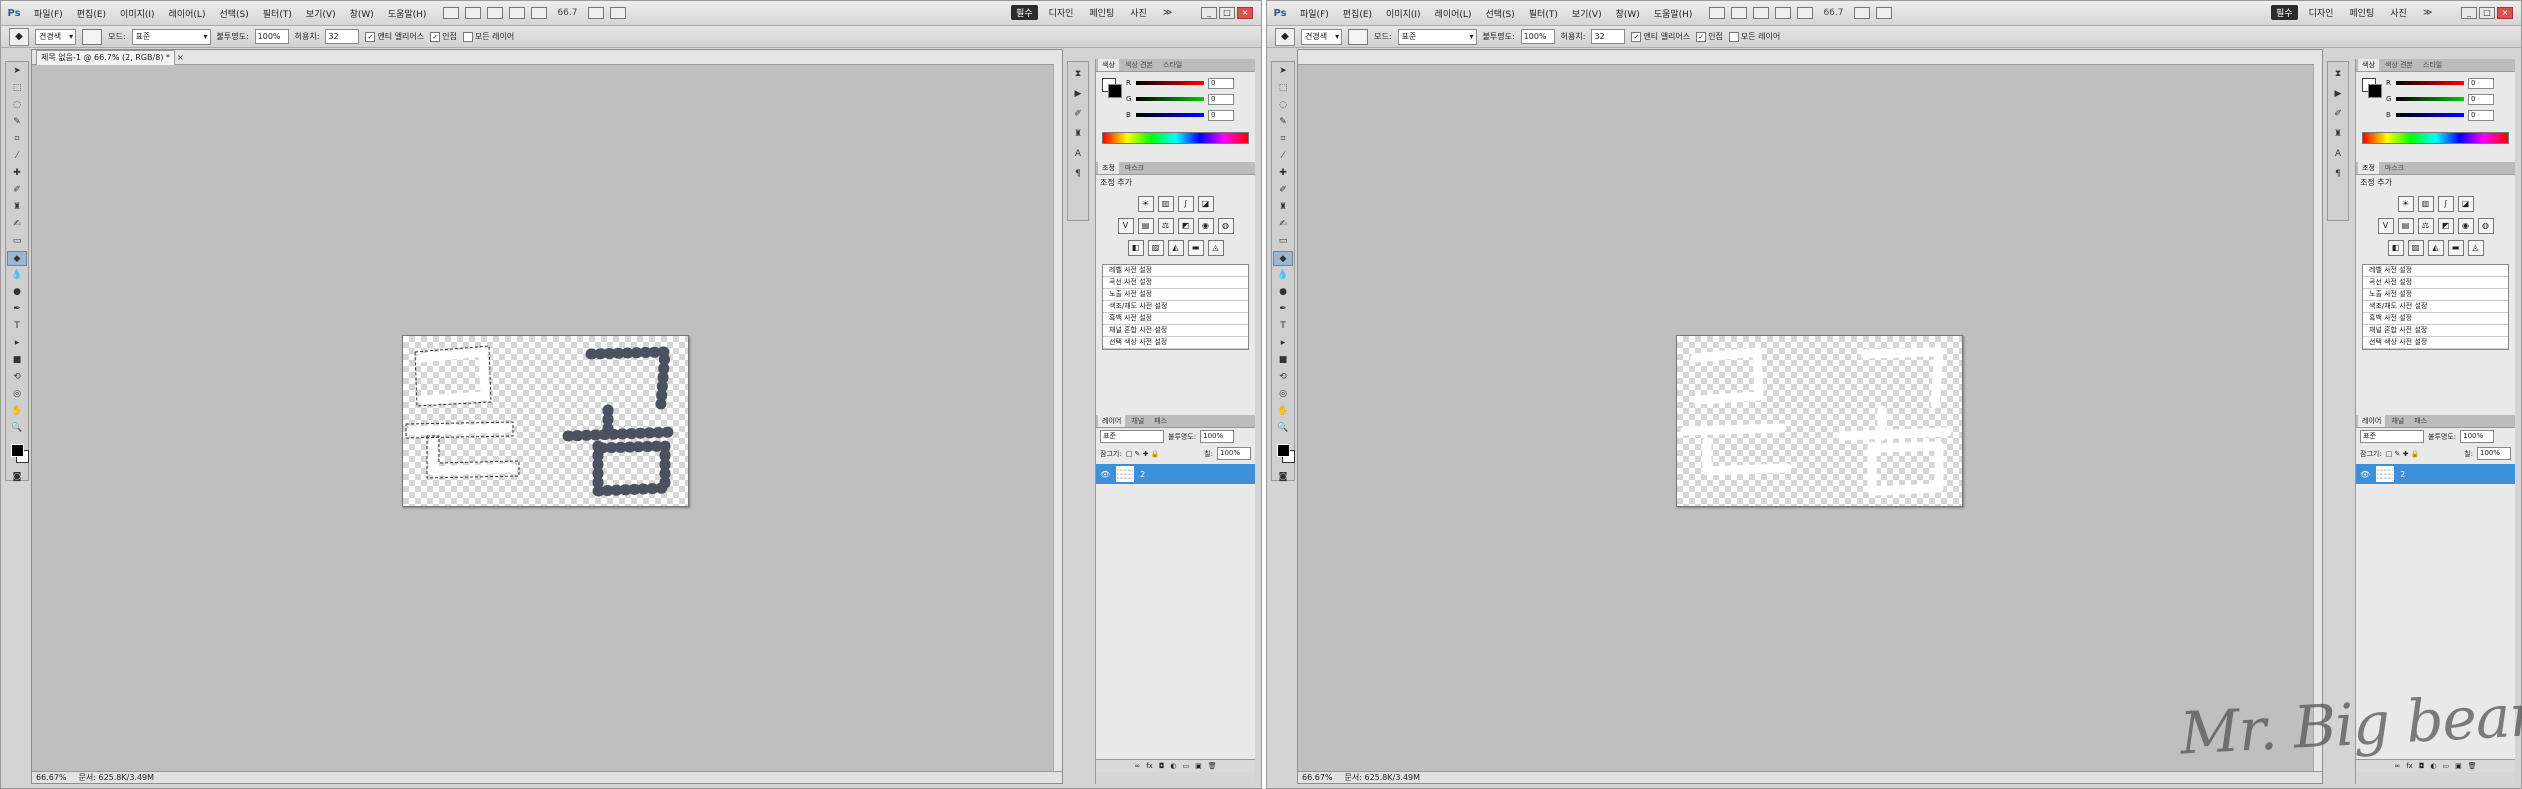  What do you see at coordinates (1175, 248) in the screenshot?
I see `threshold-icon: ◭` at bounding box center [1175, 248].